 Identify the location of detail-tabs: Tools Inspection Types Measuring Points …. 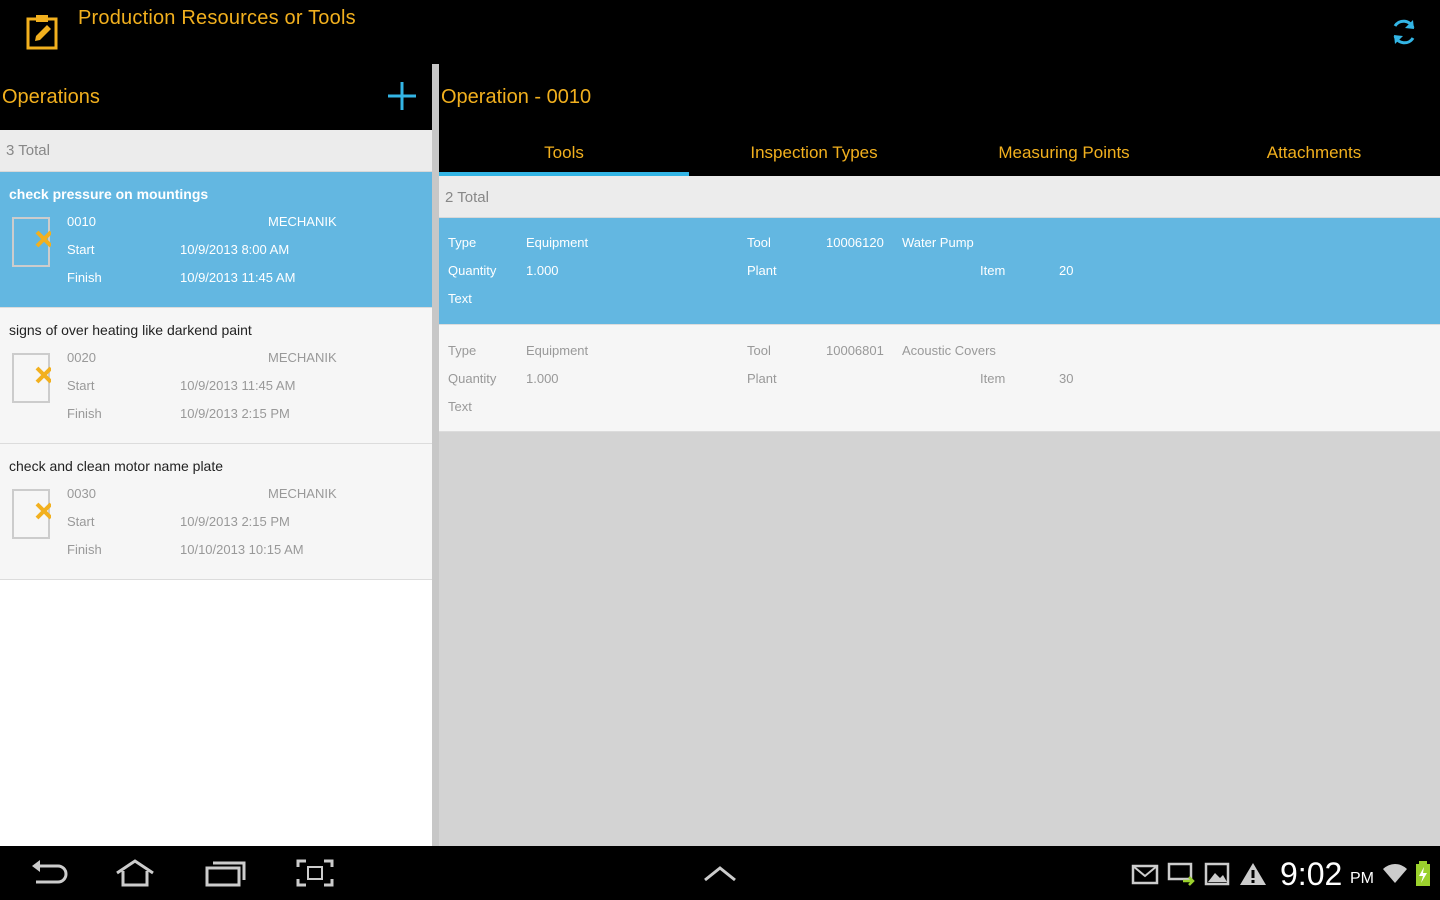
(939, 153).